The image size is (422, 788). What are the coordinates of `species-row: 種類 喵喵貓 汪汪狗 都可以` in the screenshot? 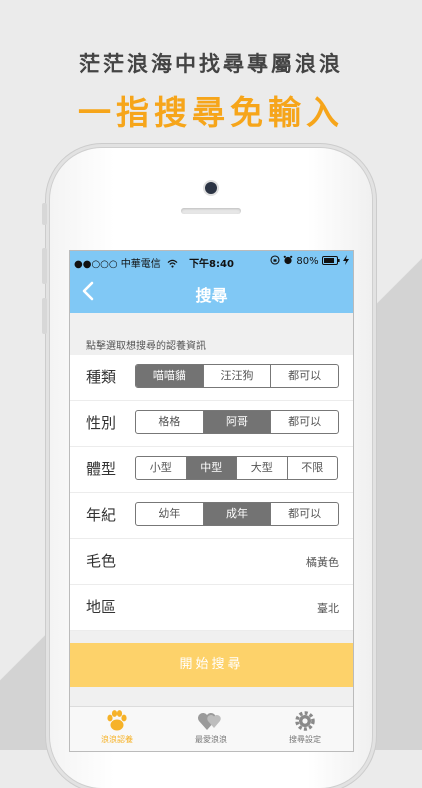 It's located at (211, 378).